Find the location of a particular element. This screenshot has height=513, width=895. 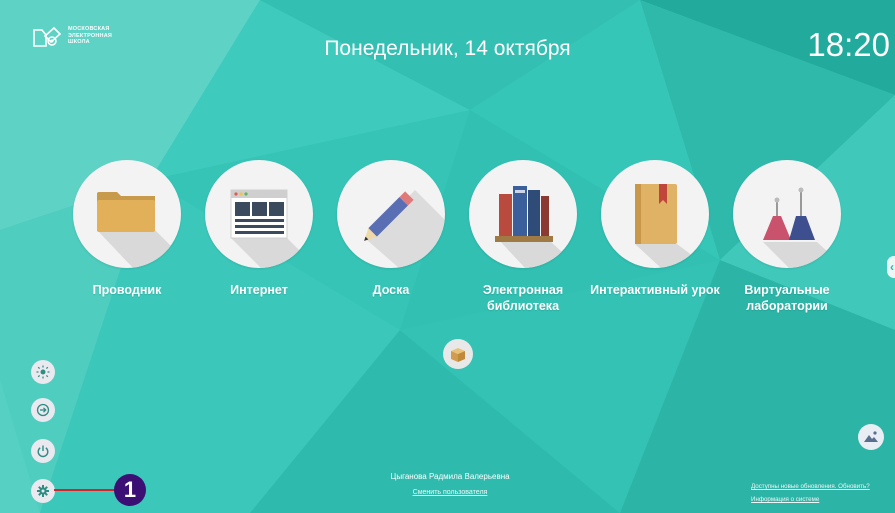

app-label: Доска is located at coordinates (391, 290).